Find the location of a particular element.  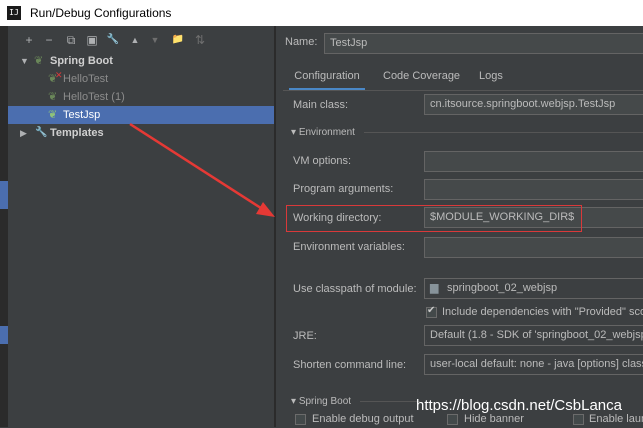

watermark-text: https://blog.csdn.net/CsbLanca is located at coordinates (519, 405).